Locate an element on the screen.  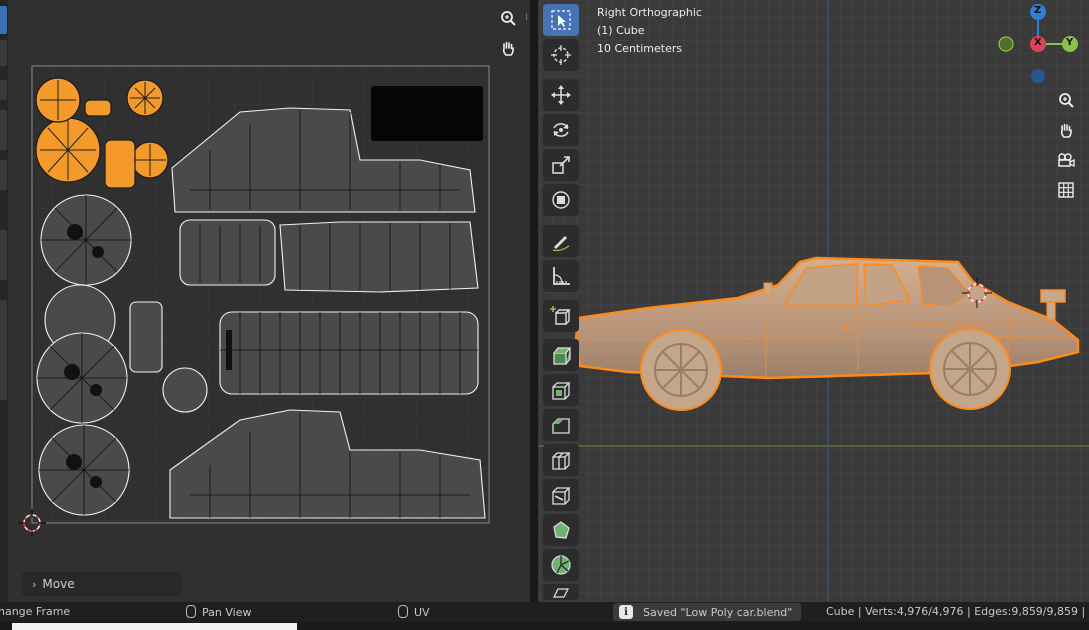
cursor-tool is located at coordinates (561, 55).